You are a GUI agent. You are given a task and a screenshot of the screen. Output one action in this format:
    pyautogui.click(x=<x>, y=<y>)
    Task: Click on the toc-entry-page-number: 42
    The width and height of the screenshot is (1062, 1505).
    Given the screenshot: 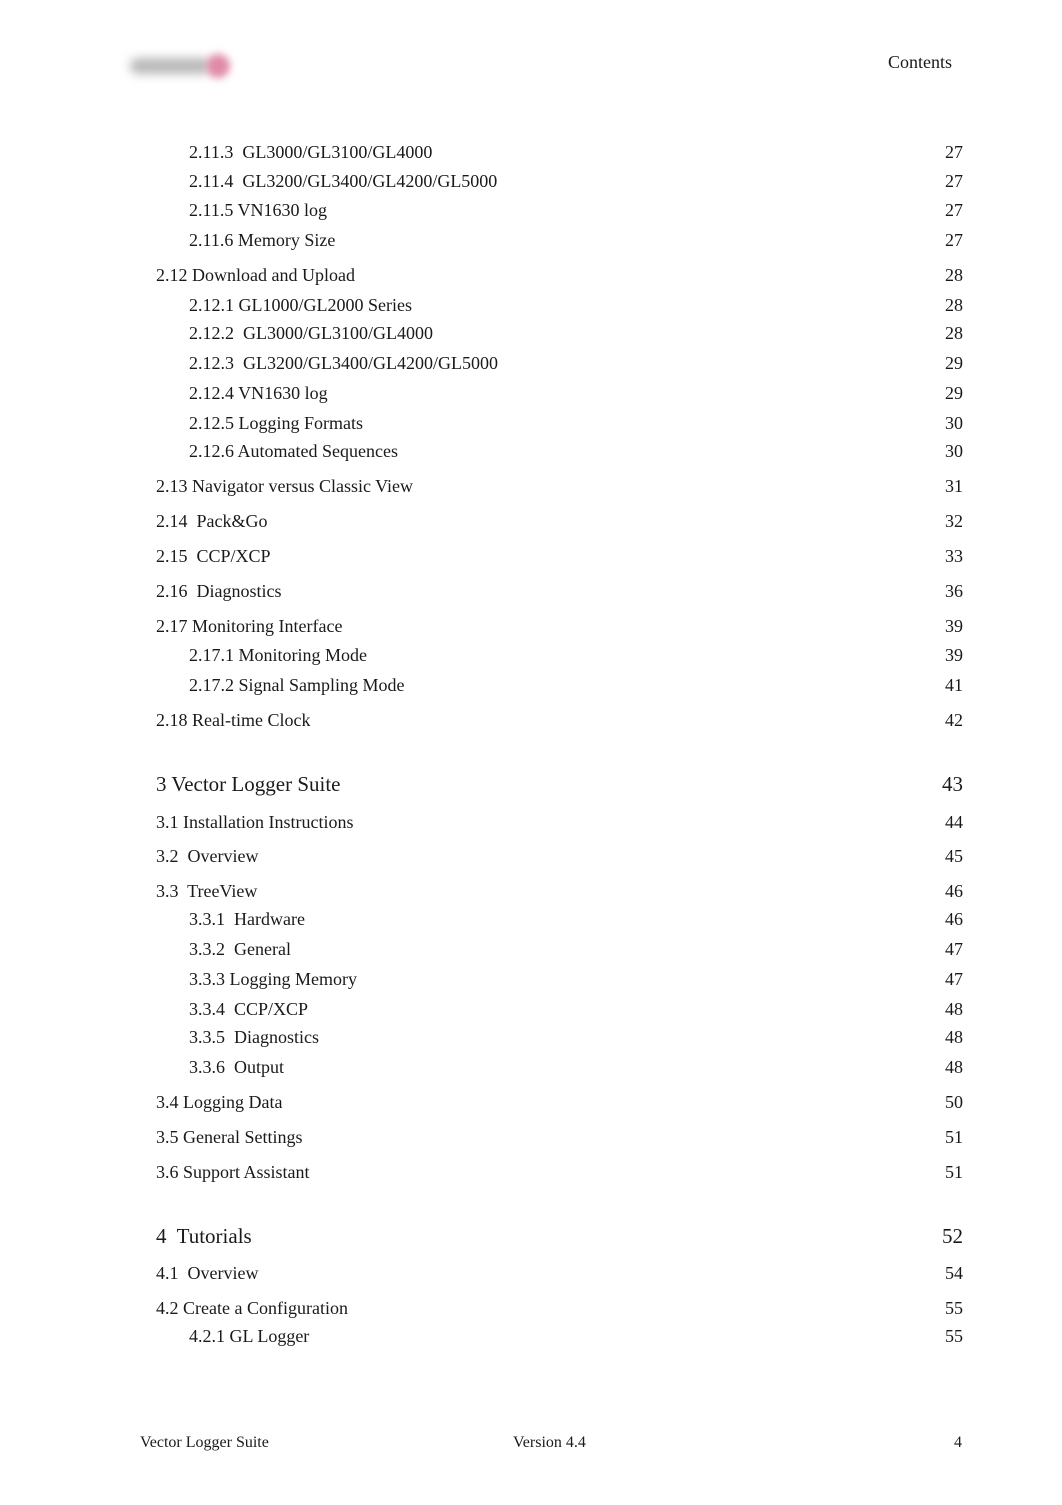 What is the action you would take?
    pyautogui.click(x=954, y=720)
    